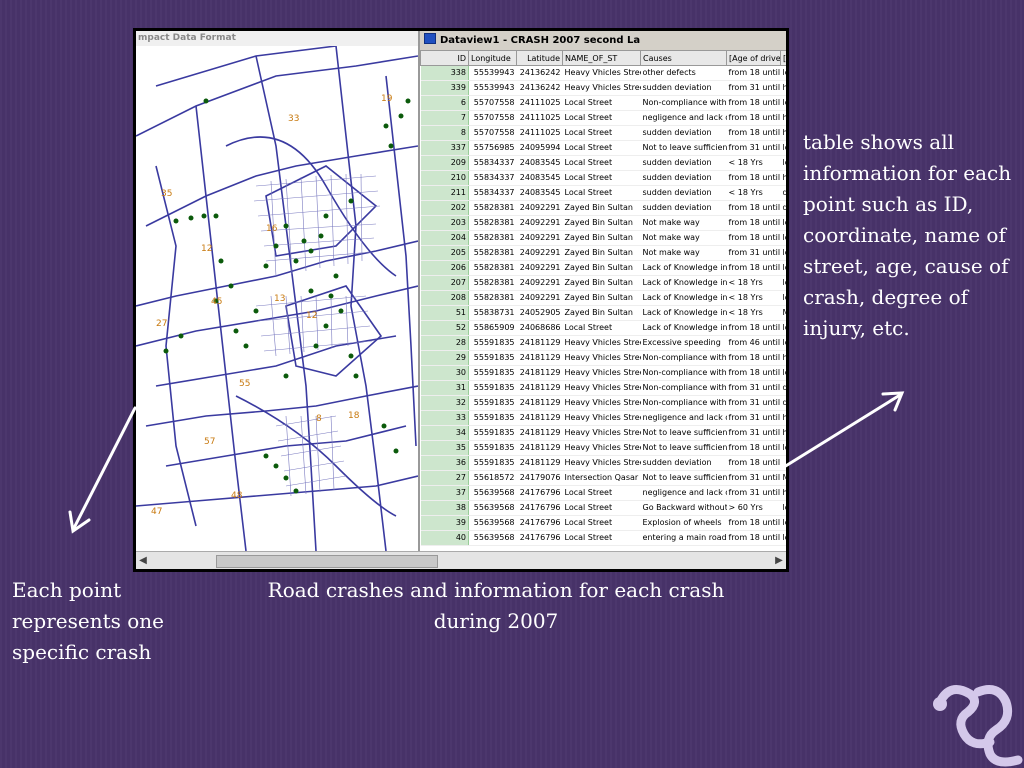 The height and width of the screenshot is (768, 1024). What do you see at coordinates (539, 73) in the screenshot?
I see `table-cell: 24136242` at bounding box center [539, 73].